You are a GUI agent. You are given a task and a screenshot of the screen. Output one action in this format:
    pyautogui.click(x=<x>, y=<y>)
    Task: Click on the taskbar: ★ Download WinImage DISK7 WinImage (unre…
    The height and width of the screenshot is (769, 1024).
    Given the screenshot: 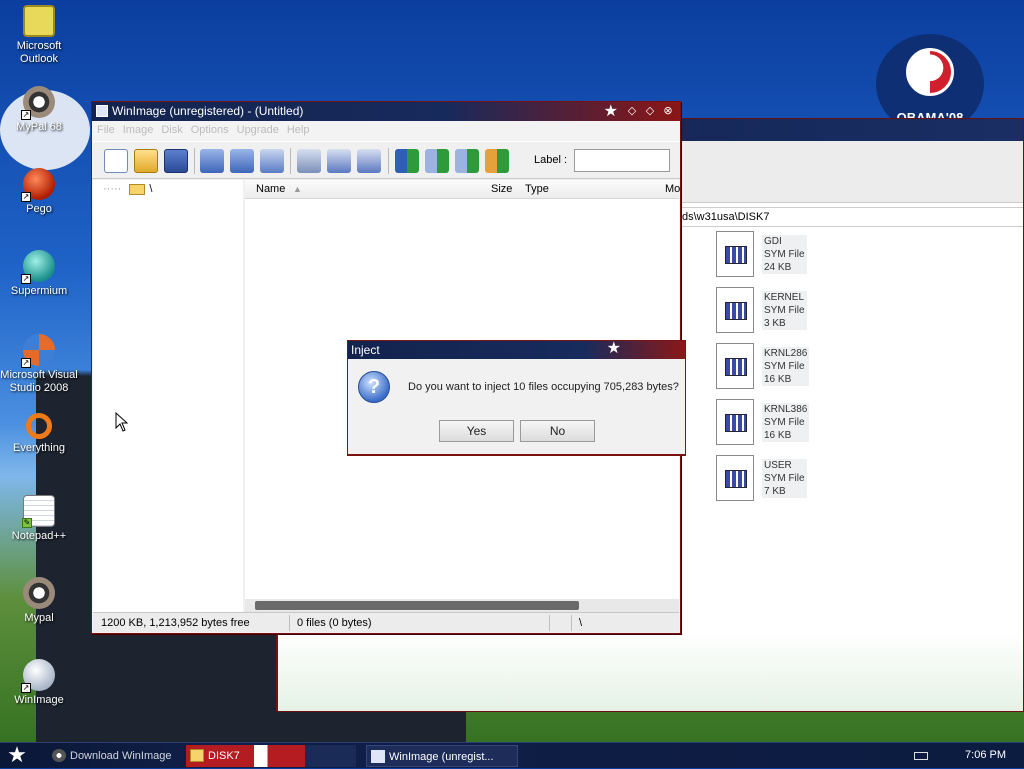 What is the action you would take?
    pyautogui.click(x=512, y=755)
    